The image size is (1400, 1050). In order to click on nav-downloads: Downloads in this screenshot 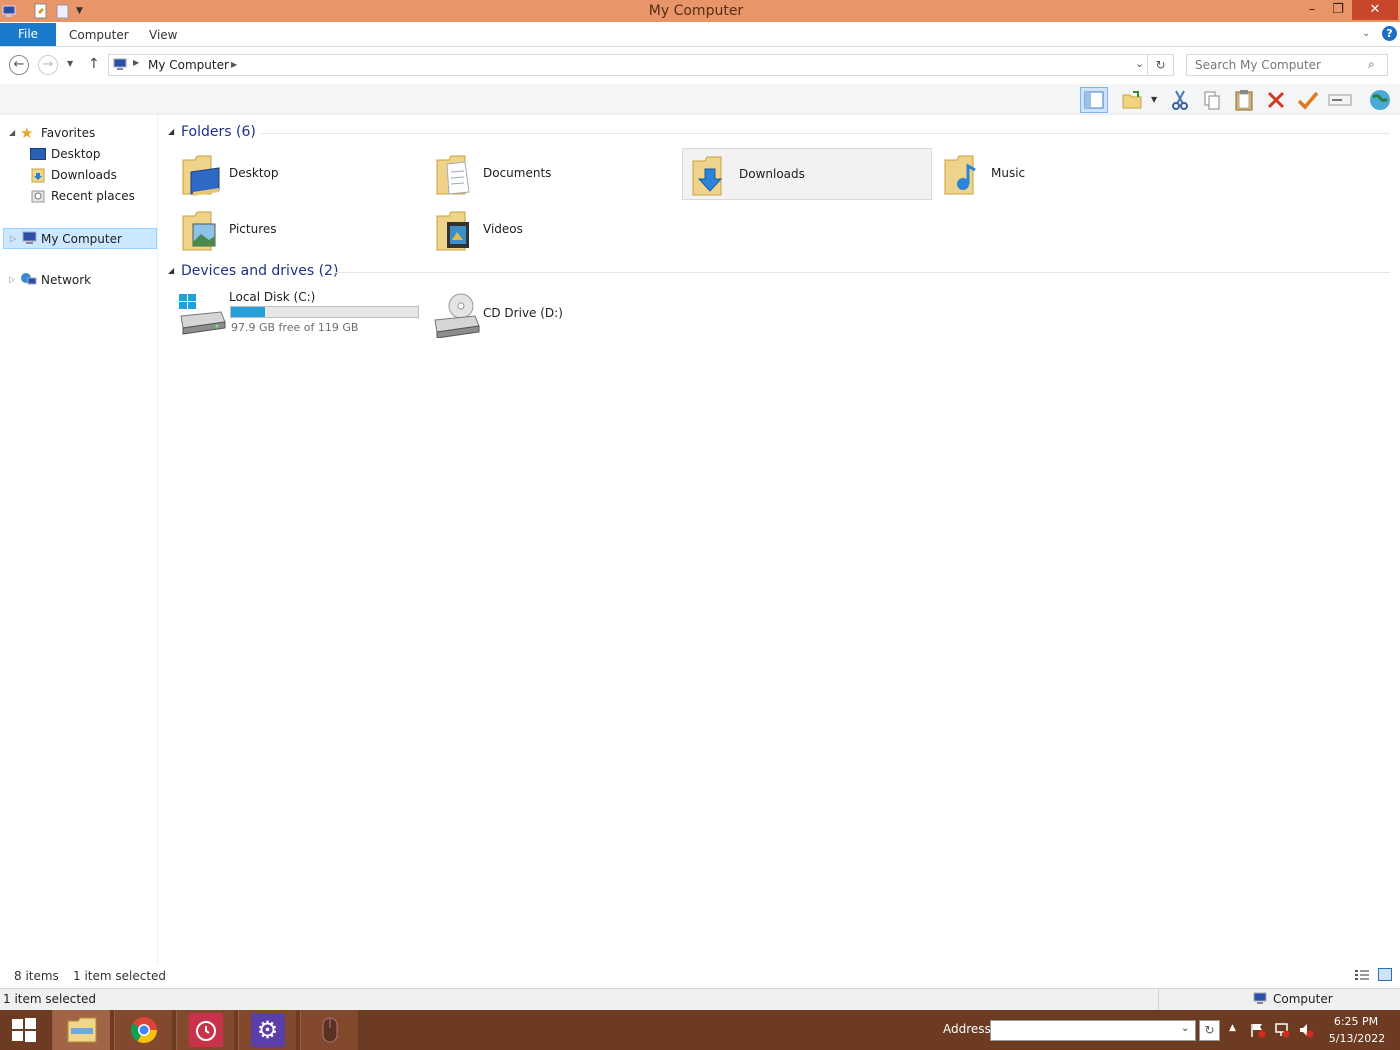, I will do `click(75, 175)`.